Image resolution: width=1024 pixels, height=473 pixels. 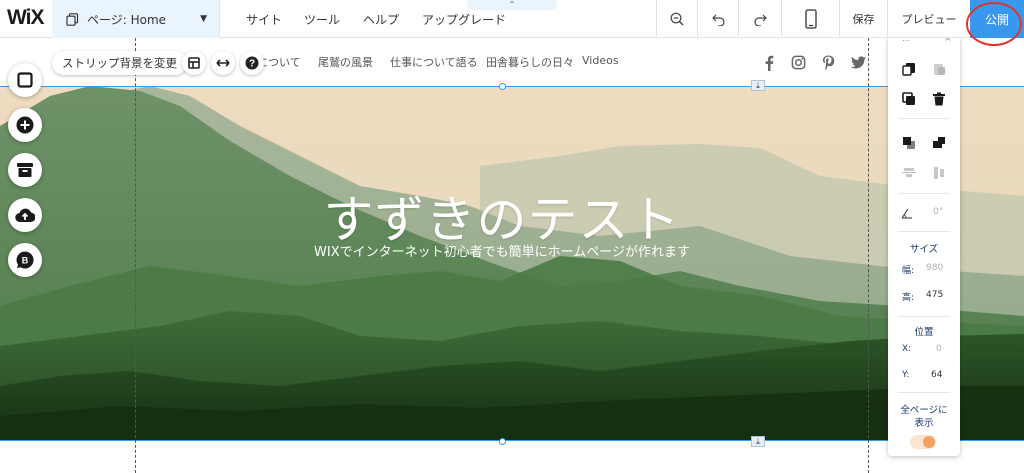 What do you see at coordinates (868, 255) in the screenshot?
I see `right-guide-line` at bounding box center [868, 255].